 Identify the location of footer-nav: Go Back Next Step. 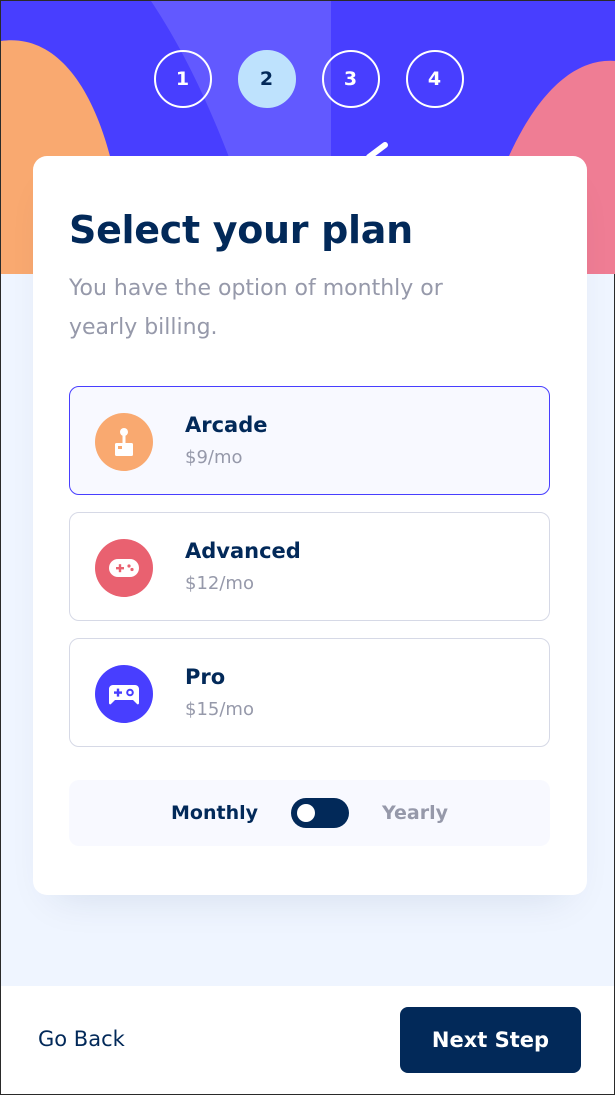
(307, 1040).